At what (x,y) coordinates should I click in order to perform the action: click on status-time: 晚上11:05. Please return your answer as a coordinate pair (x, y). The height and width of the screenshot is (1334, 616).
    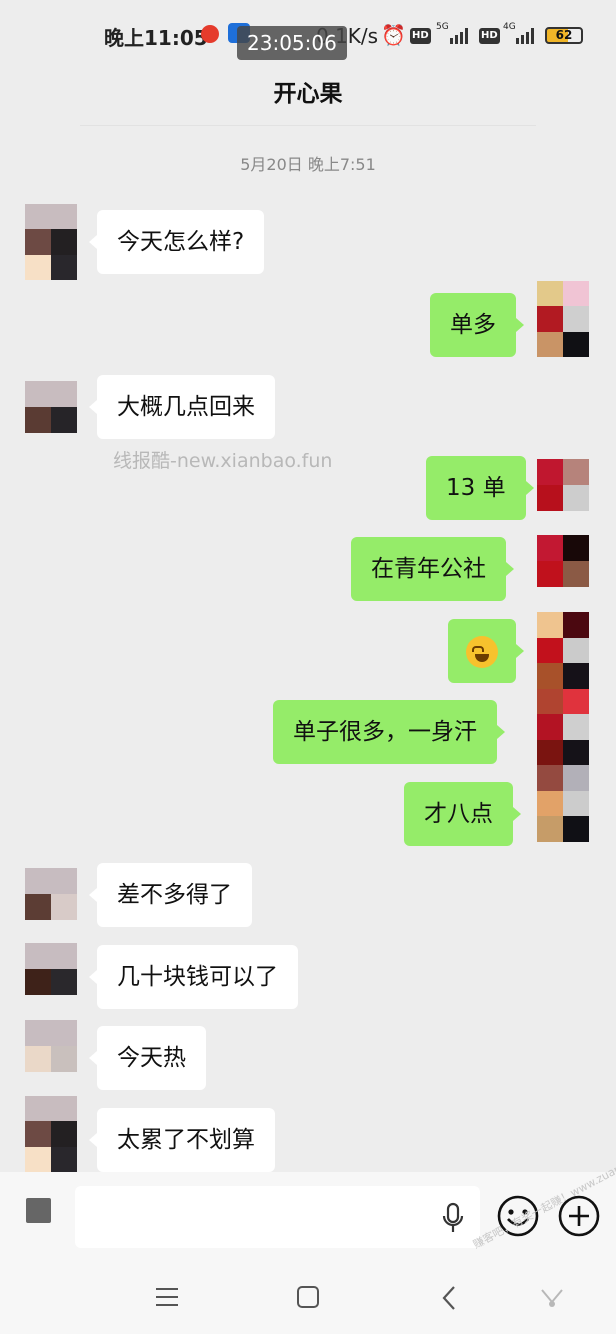
    Looking at the image, I should click on (156, 38).